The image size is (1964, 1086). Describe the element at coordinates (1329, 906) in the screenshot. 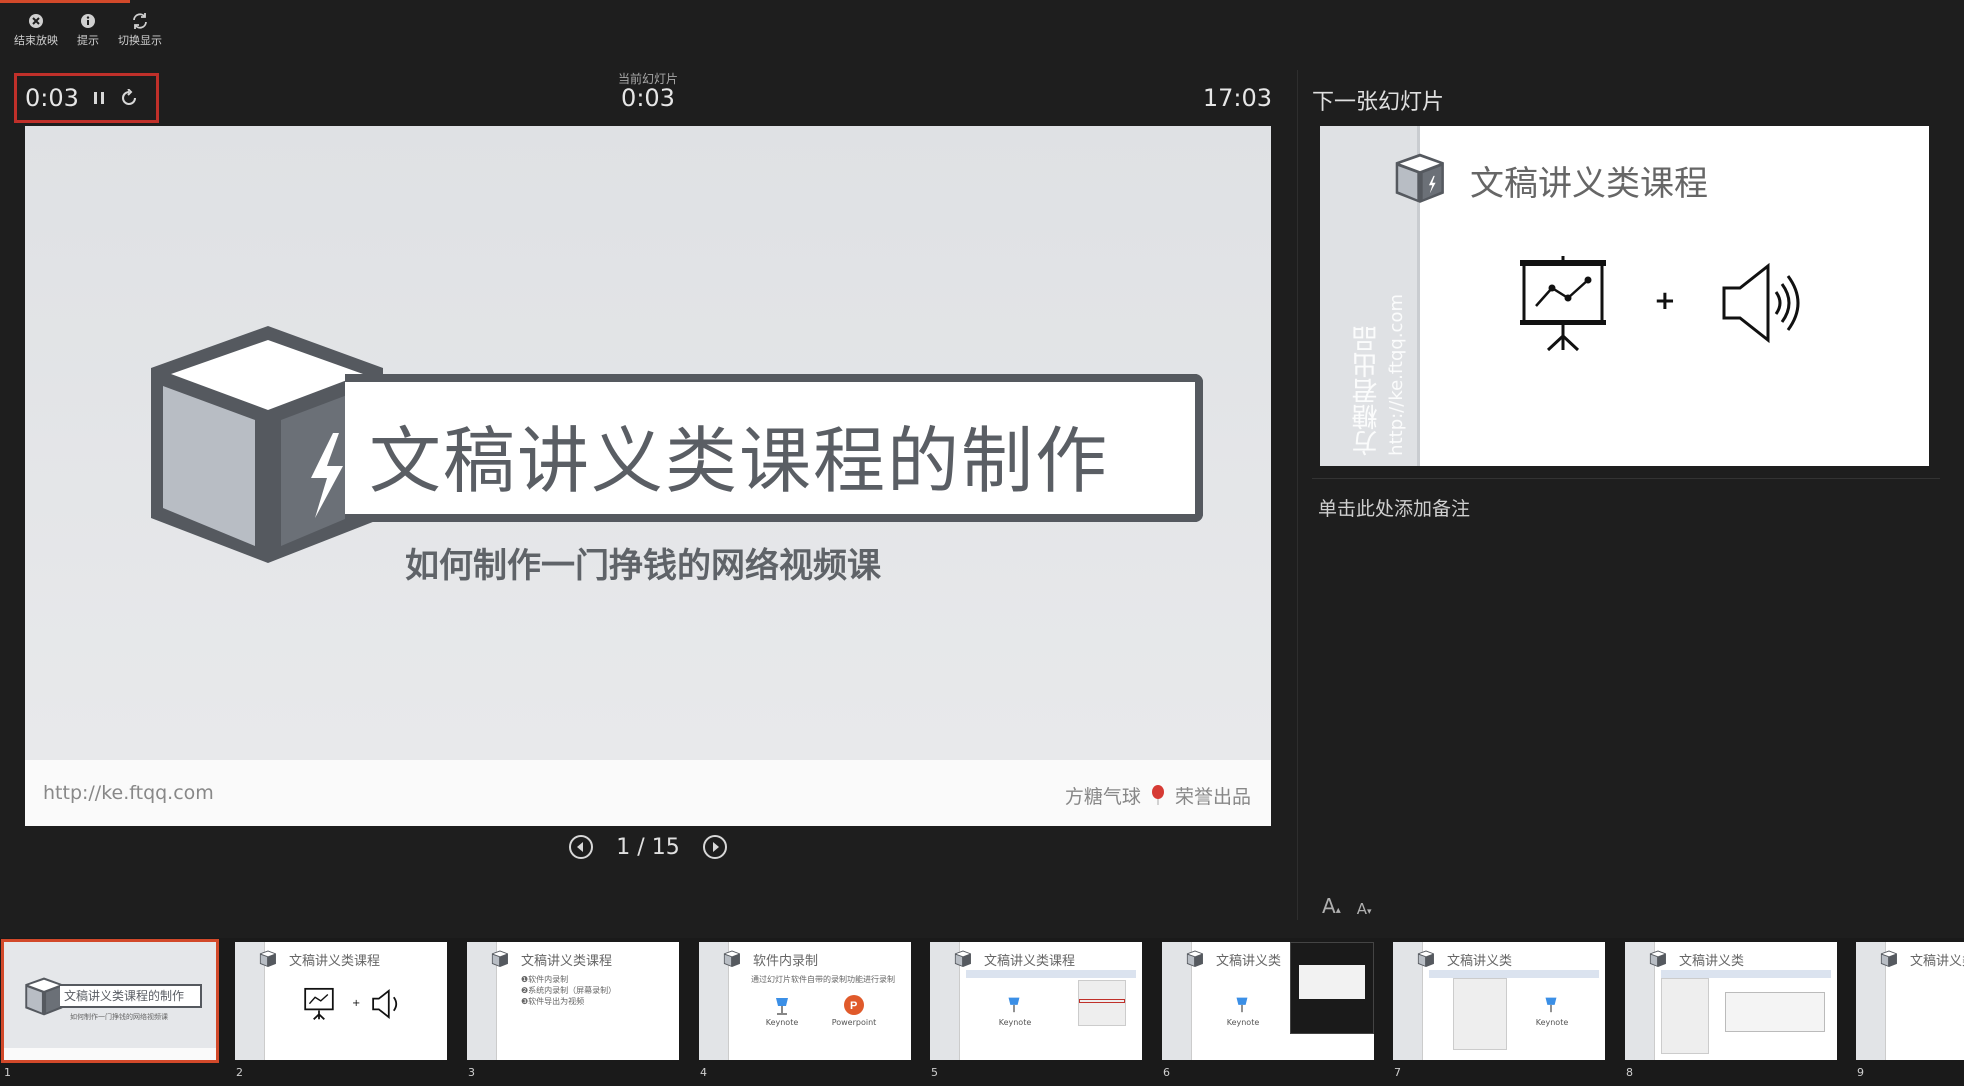

I see `increase-font-letter: A` at that location.